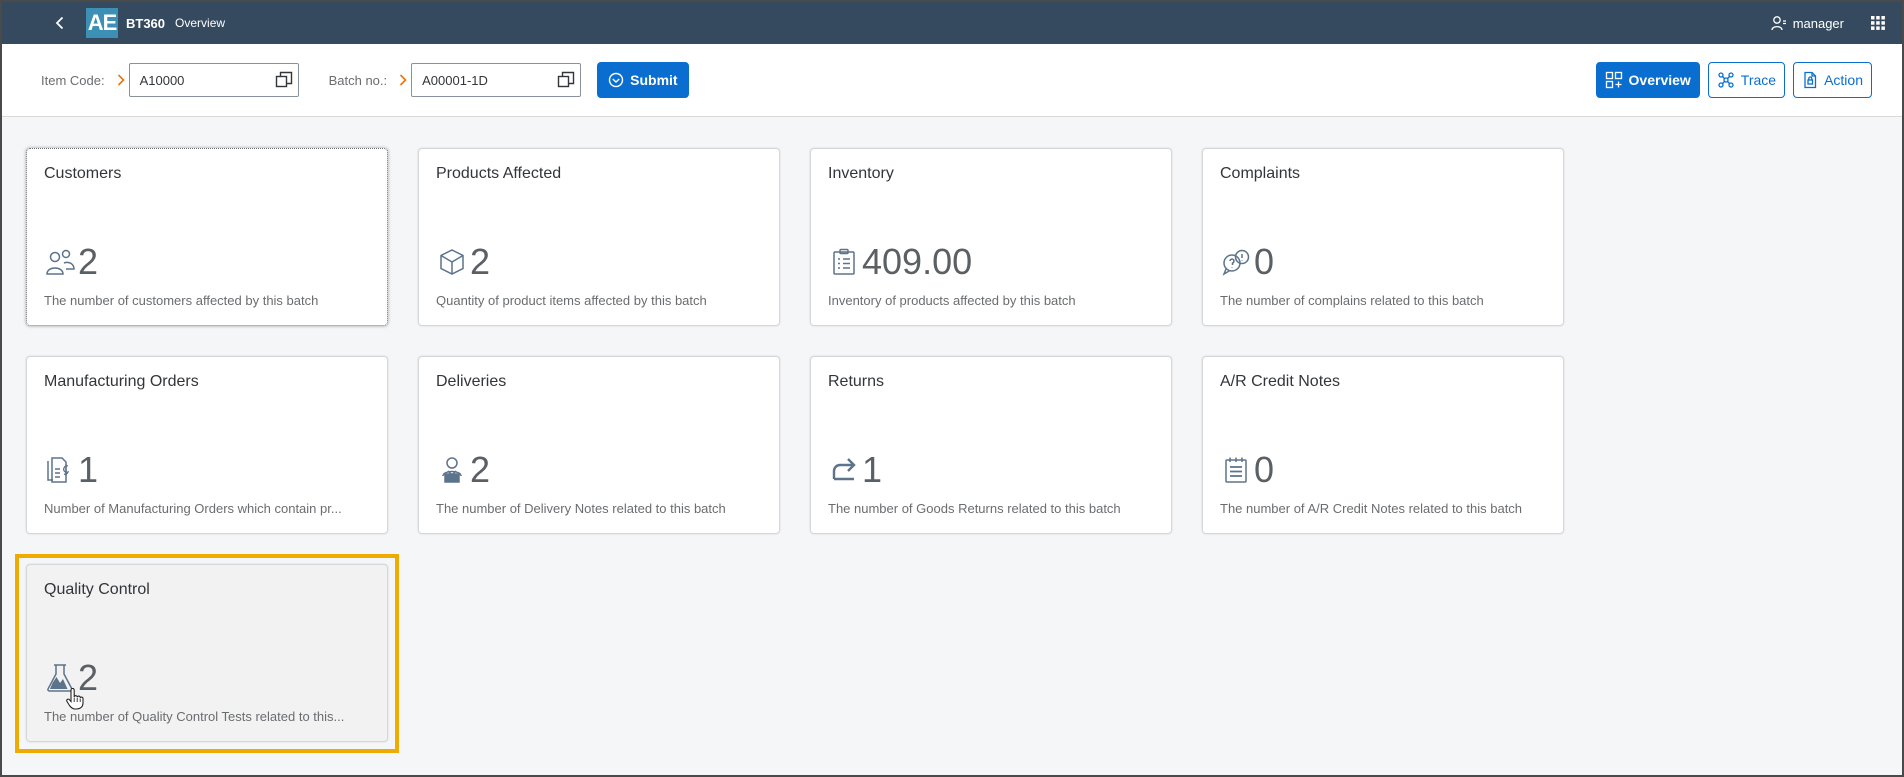 The width and height of the screenshot is (1904, 777). Describe the element at coordinates (1260, 173) in the screenshot. I see `tile-title: Complaints` at that location.